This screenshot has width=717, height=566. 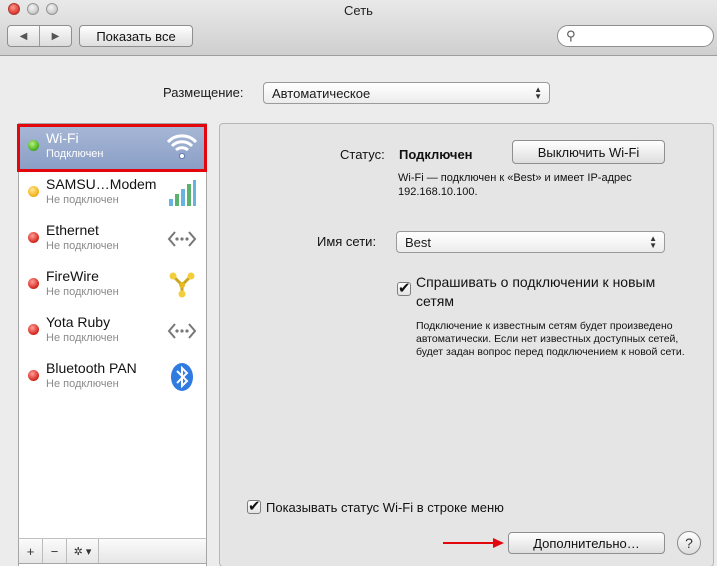 I want to click on service-item-yota-ruby: Yota Ruby Не подключен, so click(x=112, y=331).